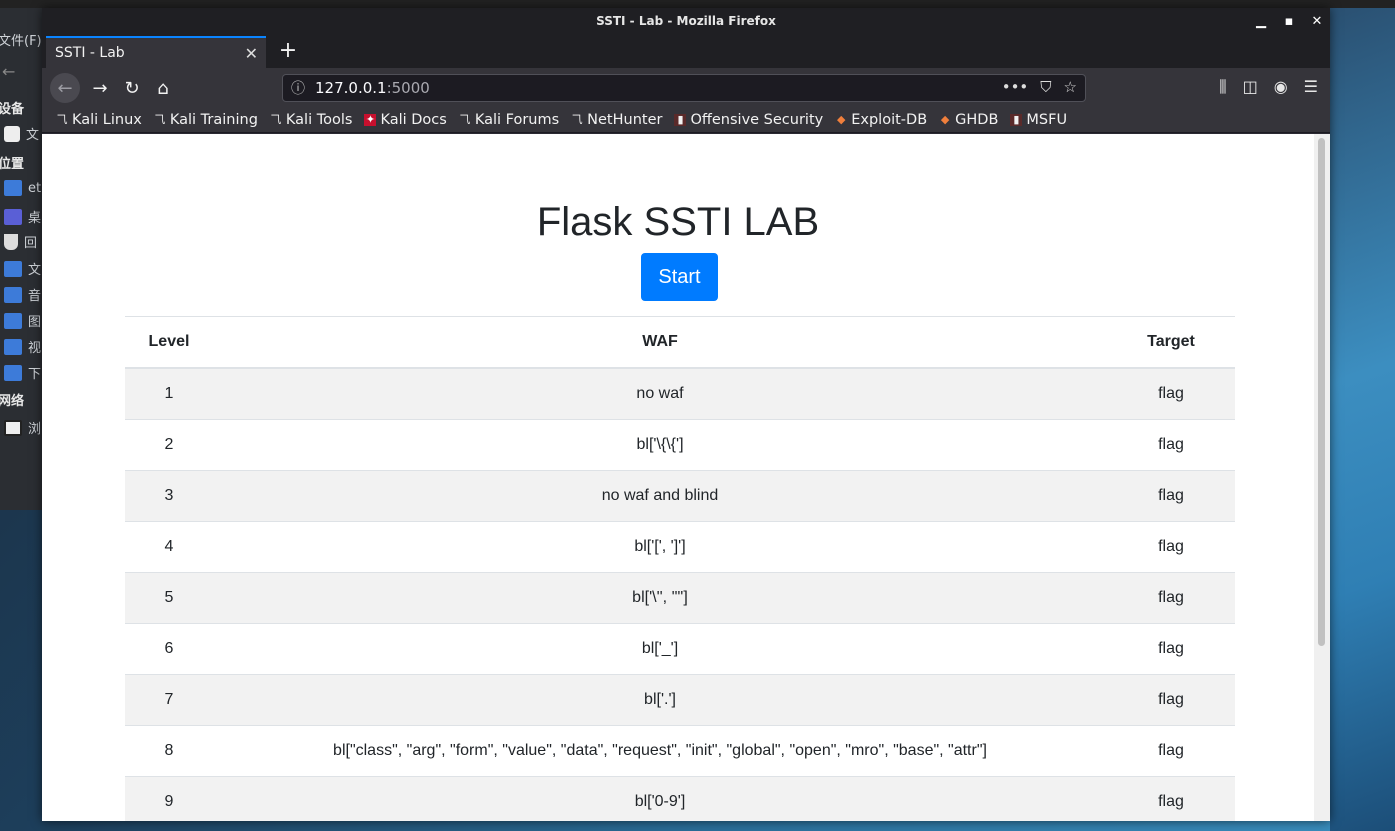 This screenshot has height=831, width=1395. What do you see at coordinates (1250, 87) in the screenshot?
I see `sidebar-icon: ◫` at bounding box center [1250, 87].